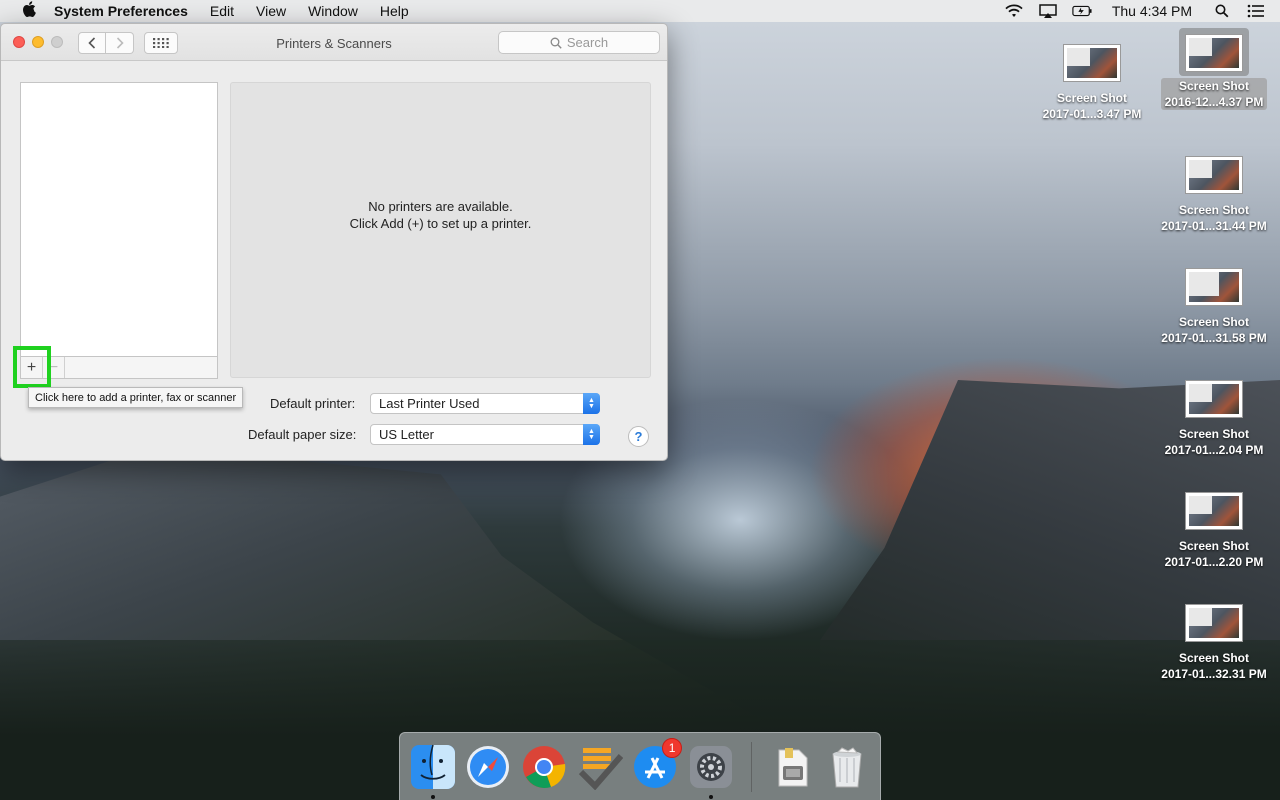  I want to click on dock: 1, so click(640, 766).